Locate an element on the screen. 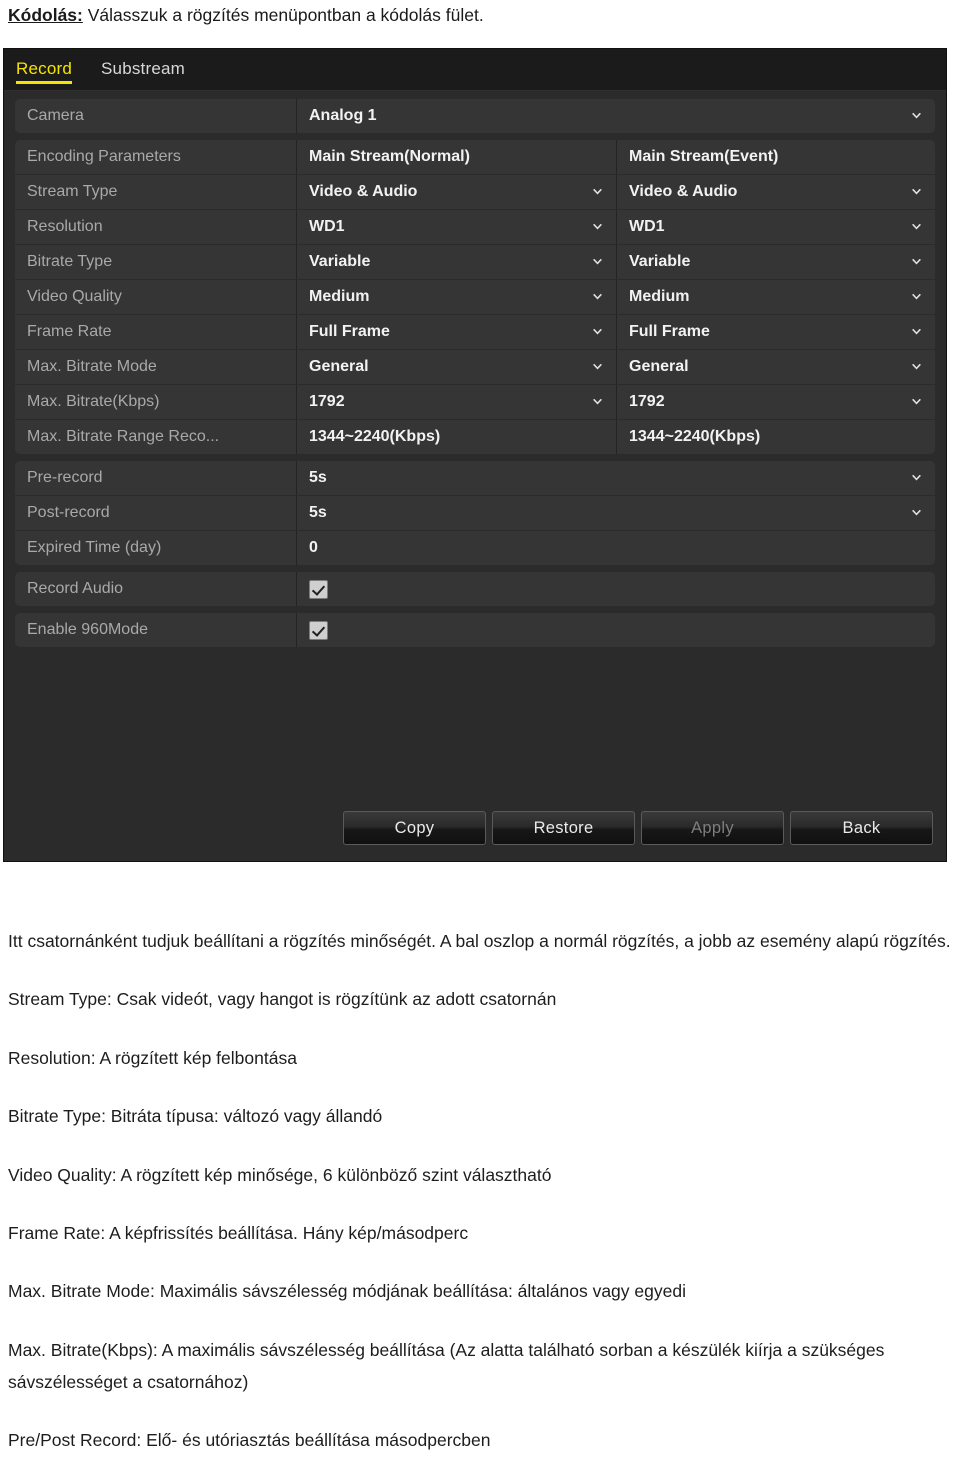 This screenshot has height=1468, width=960. tab-bar: Record Substream is located at coordinates (475, 70).